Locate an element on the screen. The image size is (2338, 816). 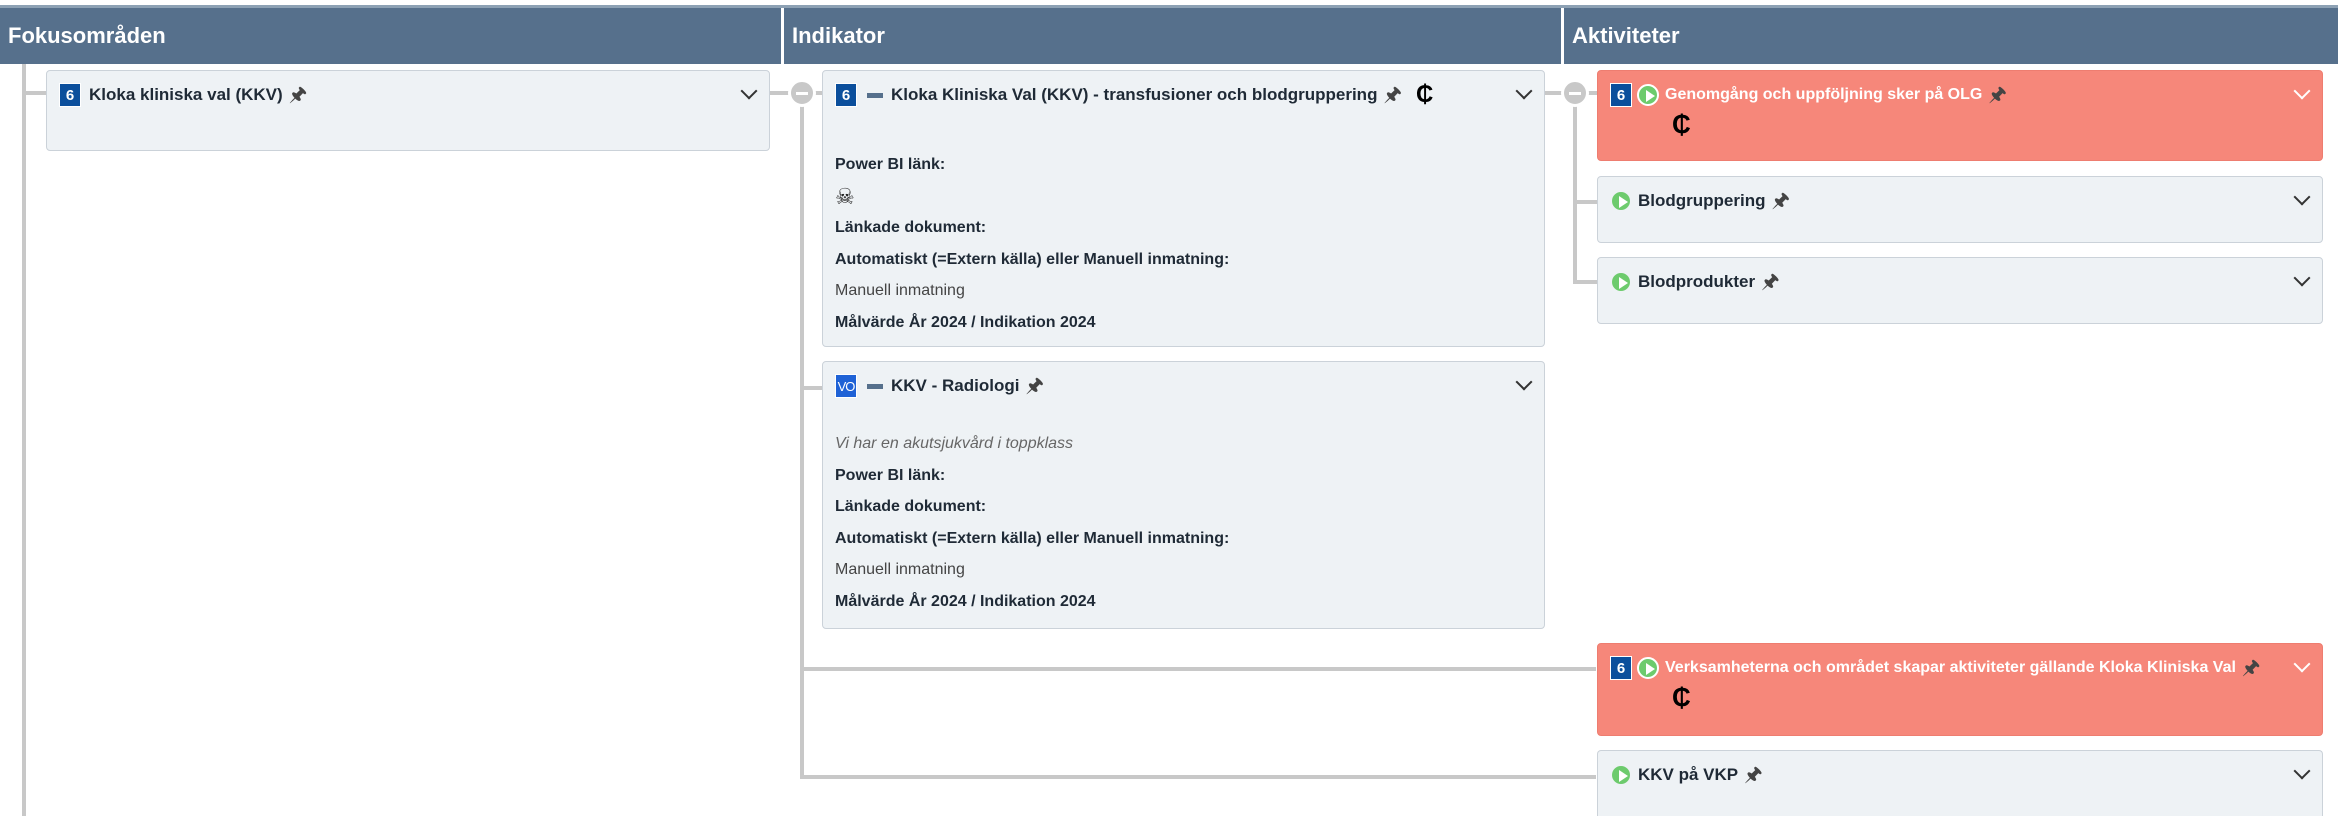
focus-card: 6 Kloka kliniska val (KKV) 🖈 is located at coordinates (408, 110).